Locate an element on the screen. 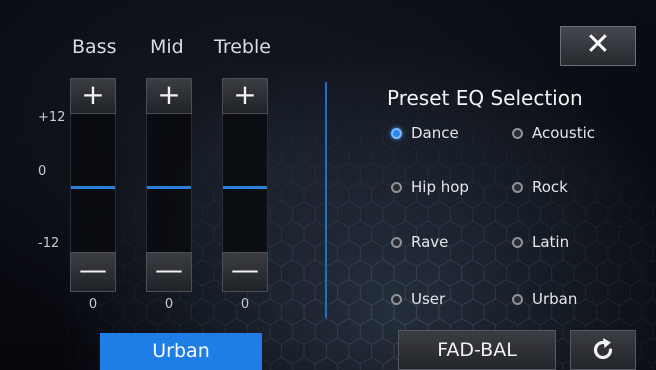 The width and height of the screenshot is (656, 370). radio-rock is located at coordinates (517, 187).